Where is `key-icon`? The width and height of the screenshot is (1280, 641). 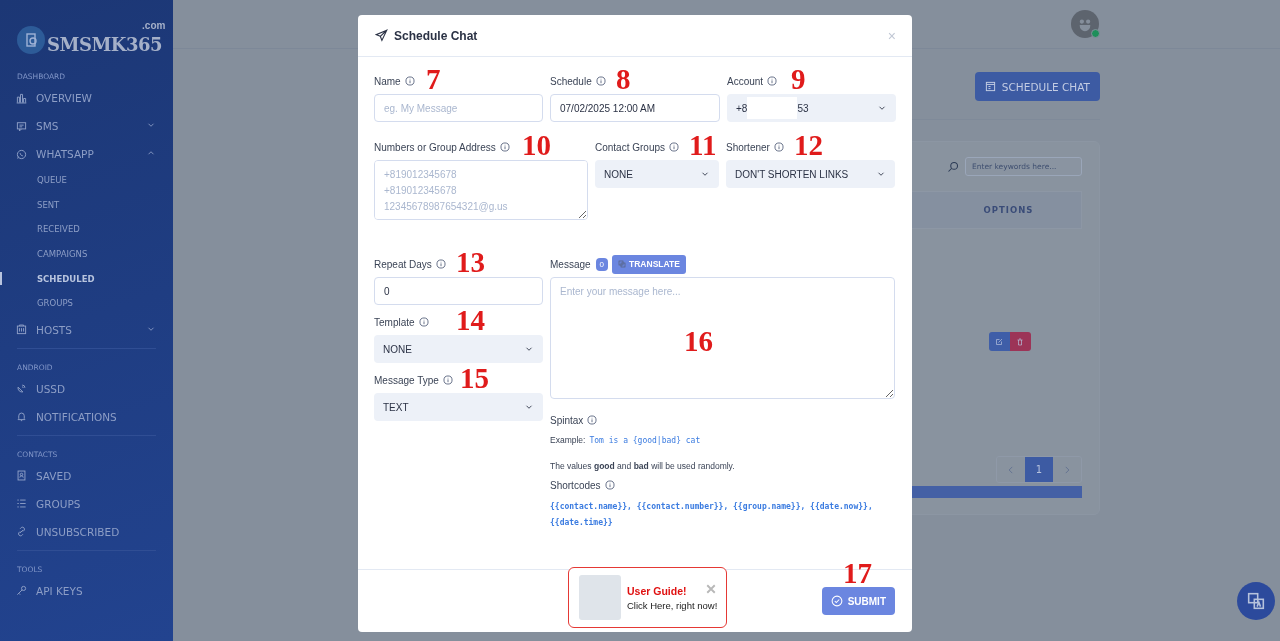 key-icon is located at coordinates (21, 591).